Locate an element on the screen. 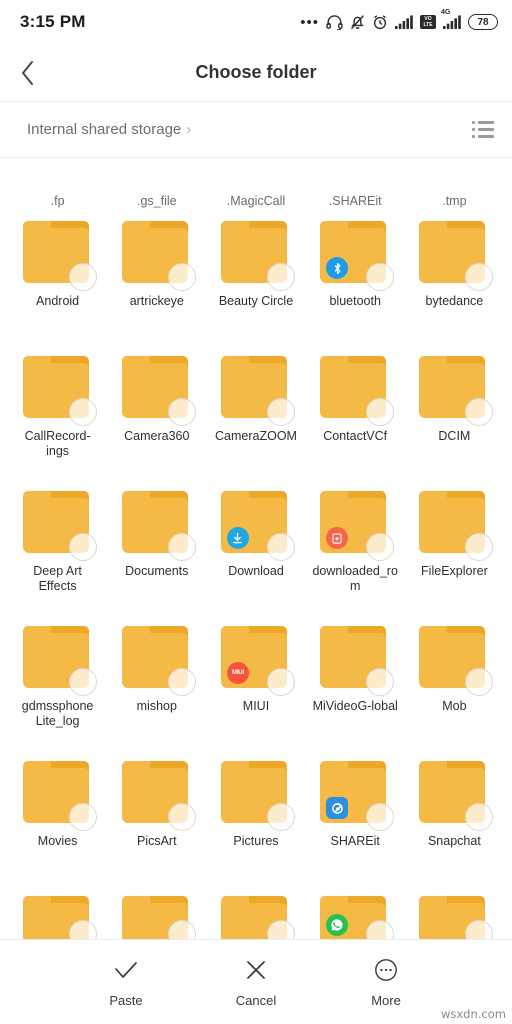 The image size is (512, 1024). status-bar: 3:15 PM ••• VO LTE 4G 78 is located at coordinates (256, 22).